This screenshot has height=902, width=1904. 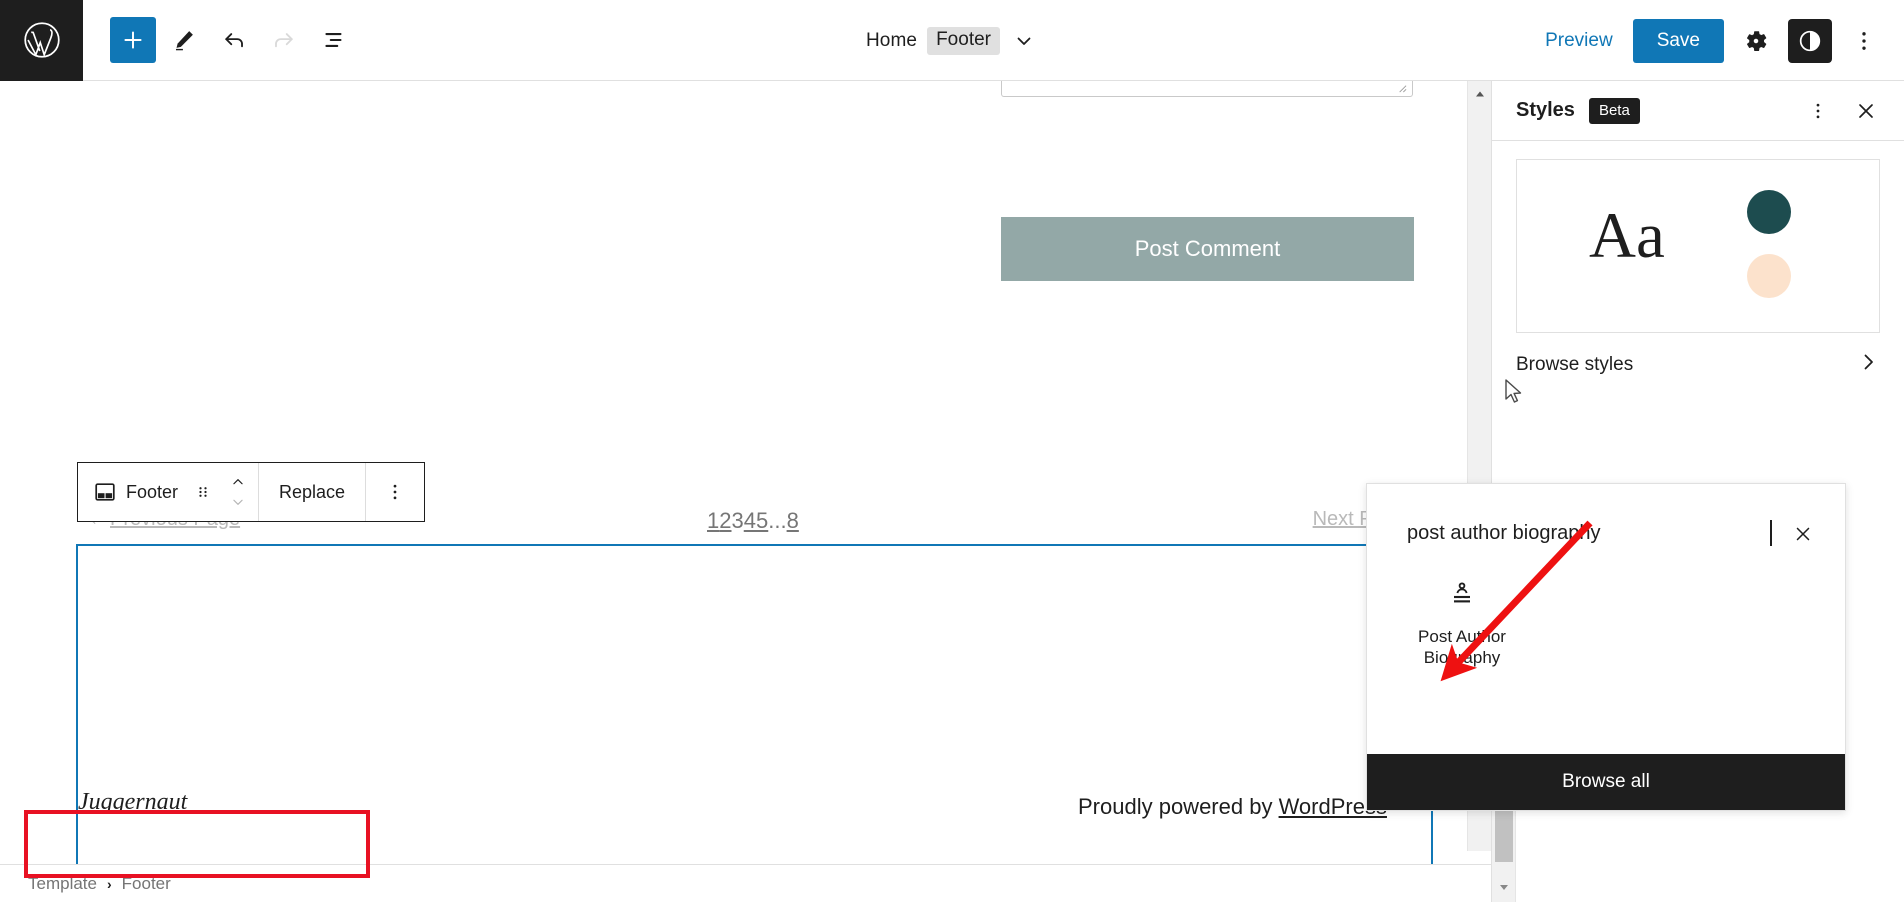 I want to click on editor-tools-group, so click(x=219, y=40).